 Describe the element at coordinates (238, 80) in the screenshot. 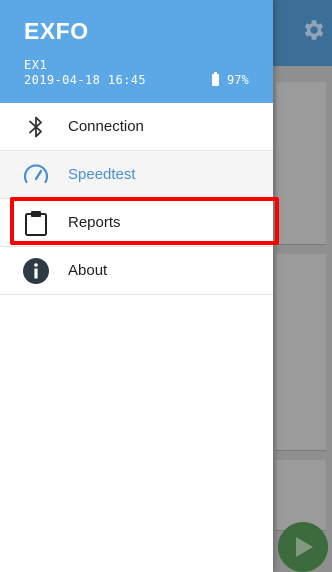

I see `battery-percent: 97%` at that location.